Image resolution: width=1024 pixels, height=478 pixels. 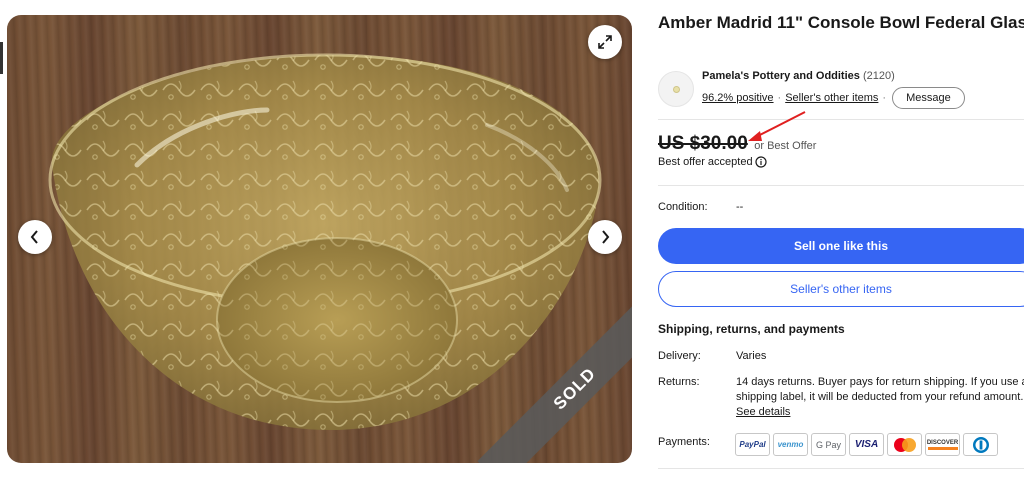 I want to click on offer-status: Best offer accepted, so click(x=712, y=162).